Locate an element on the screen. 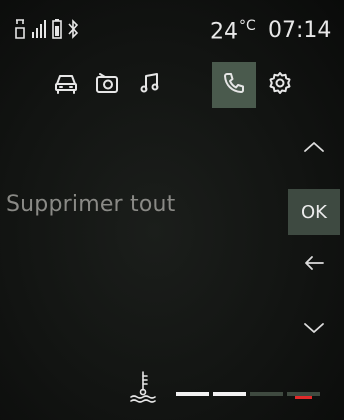  outside-temperature: 24°C is located at coordinates (233, 31).